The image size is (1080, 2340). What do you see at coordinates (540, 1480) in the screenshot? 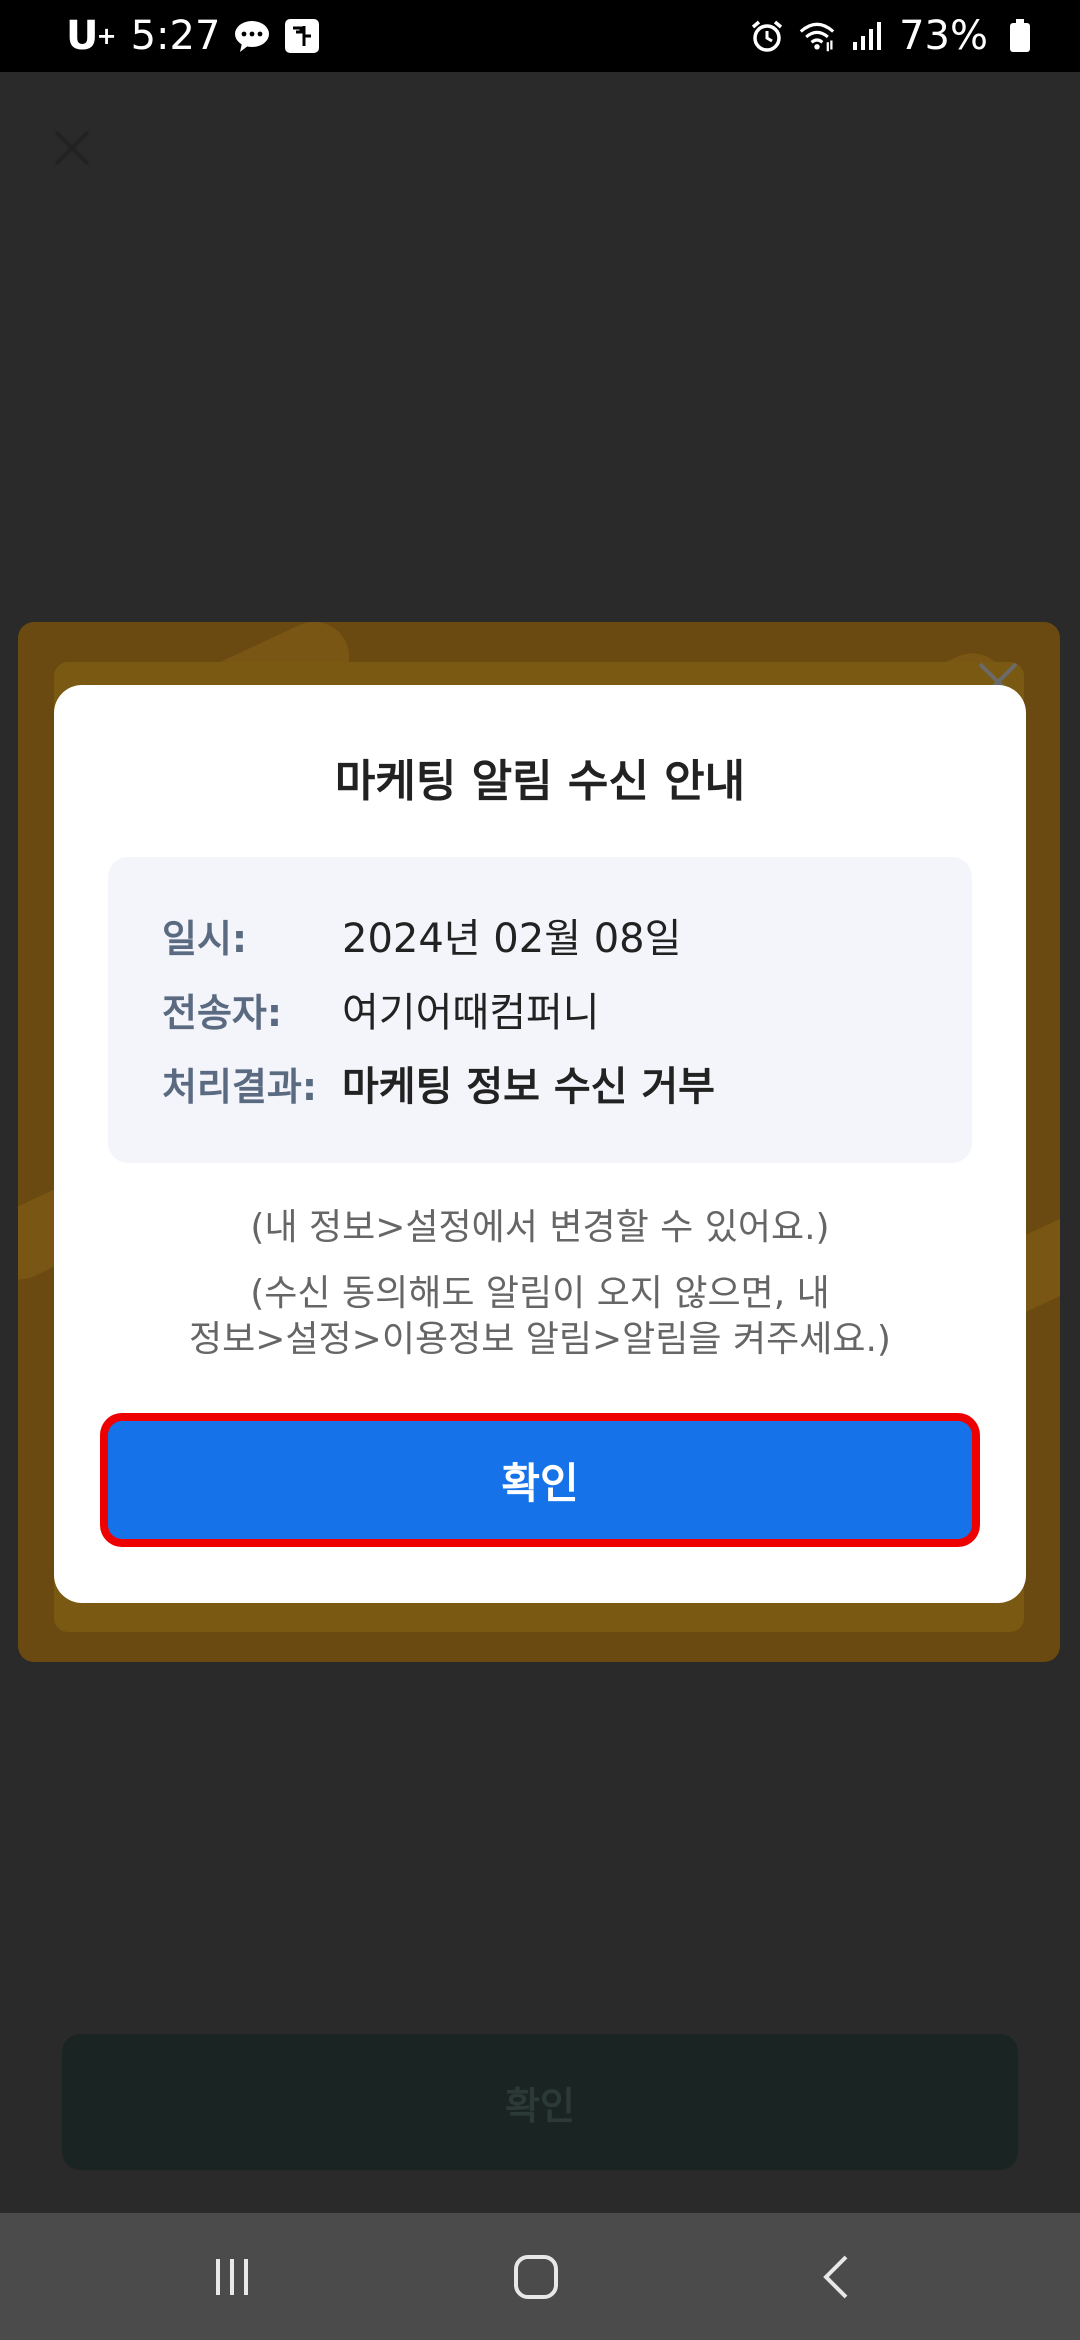
I see `confirm-button: 확인` at bounding box center [540, 1480].